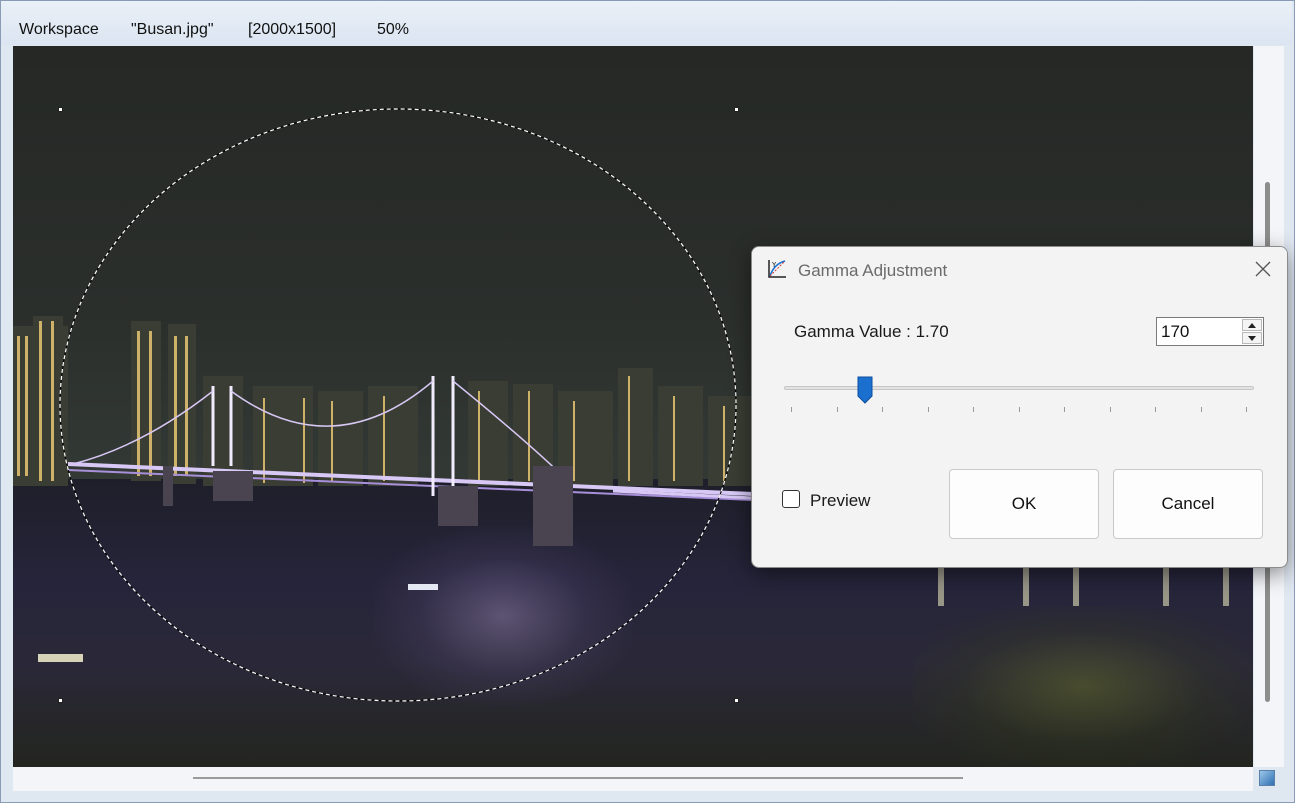  Describe the element at coordinates (1267, 778) in the screenshot. I see `navigator-corner-icon` at that location.